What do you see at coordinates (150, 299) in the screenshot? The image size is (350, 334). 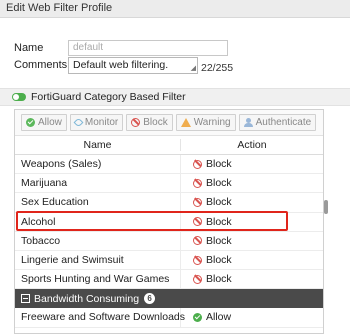 I see `group-count-badge: 6` at bounding box center [150, 299].